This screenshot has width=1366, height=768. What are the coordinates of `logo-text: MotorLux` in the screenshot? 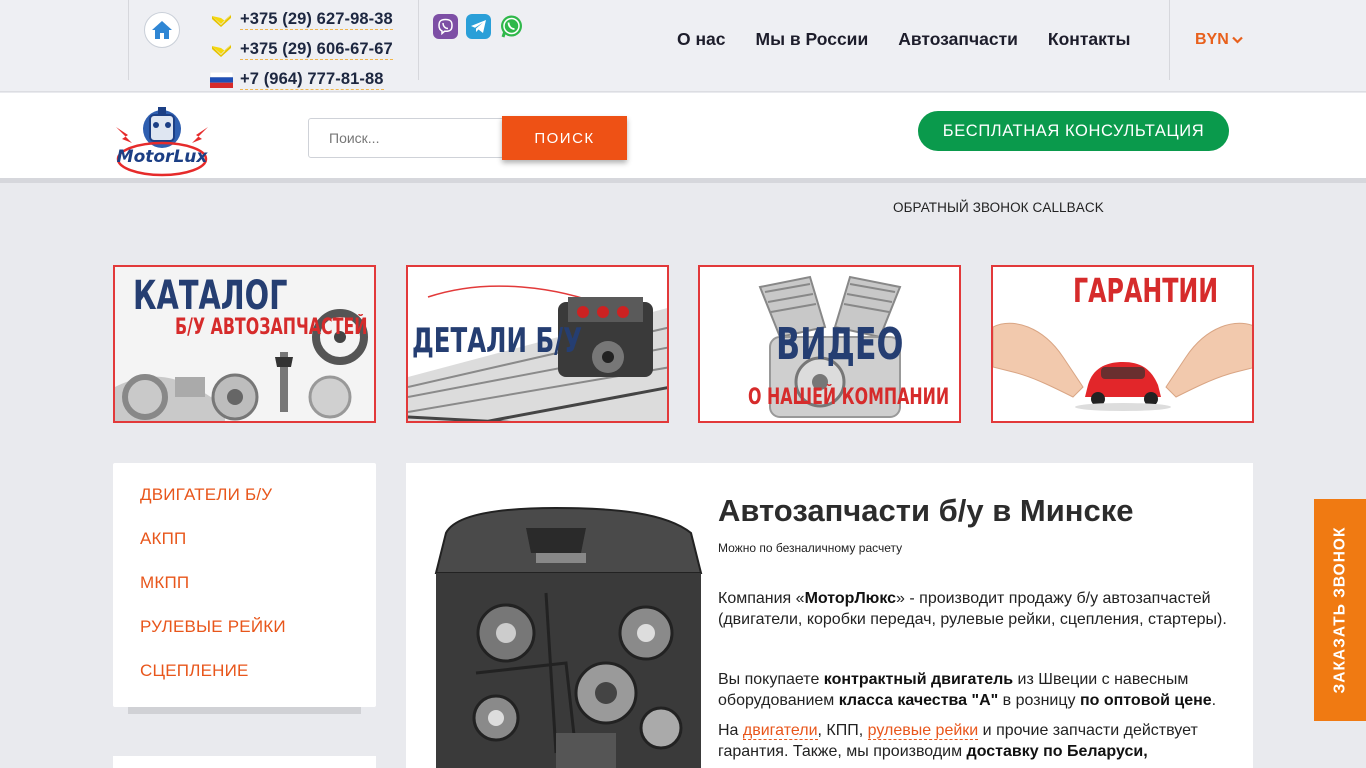 It's located at (163, 157).